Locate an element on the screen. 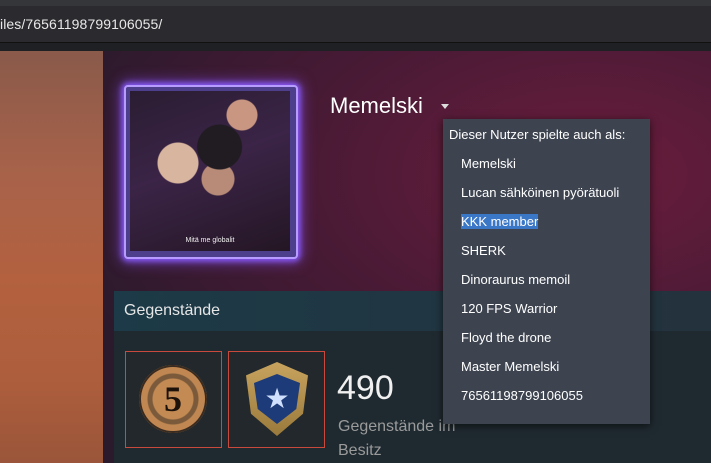  alias-item: Memelski is located at coordinates (488, 163).